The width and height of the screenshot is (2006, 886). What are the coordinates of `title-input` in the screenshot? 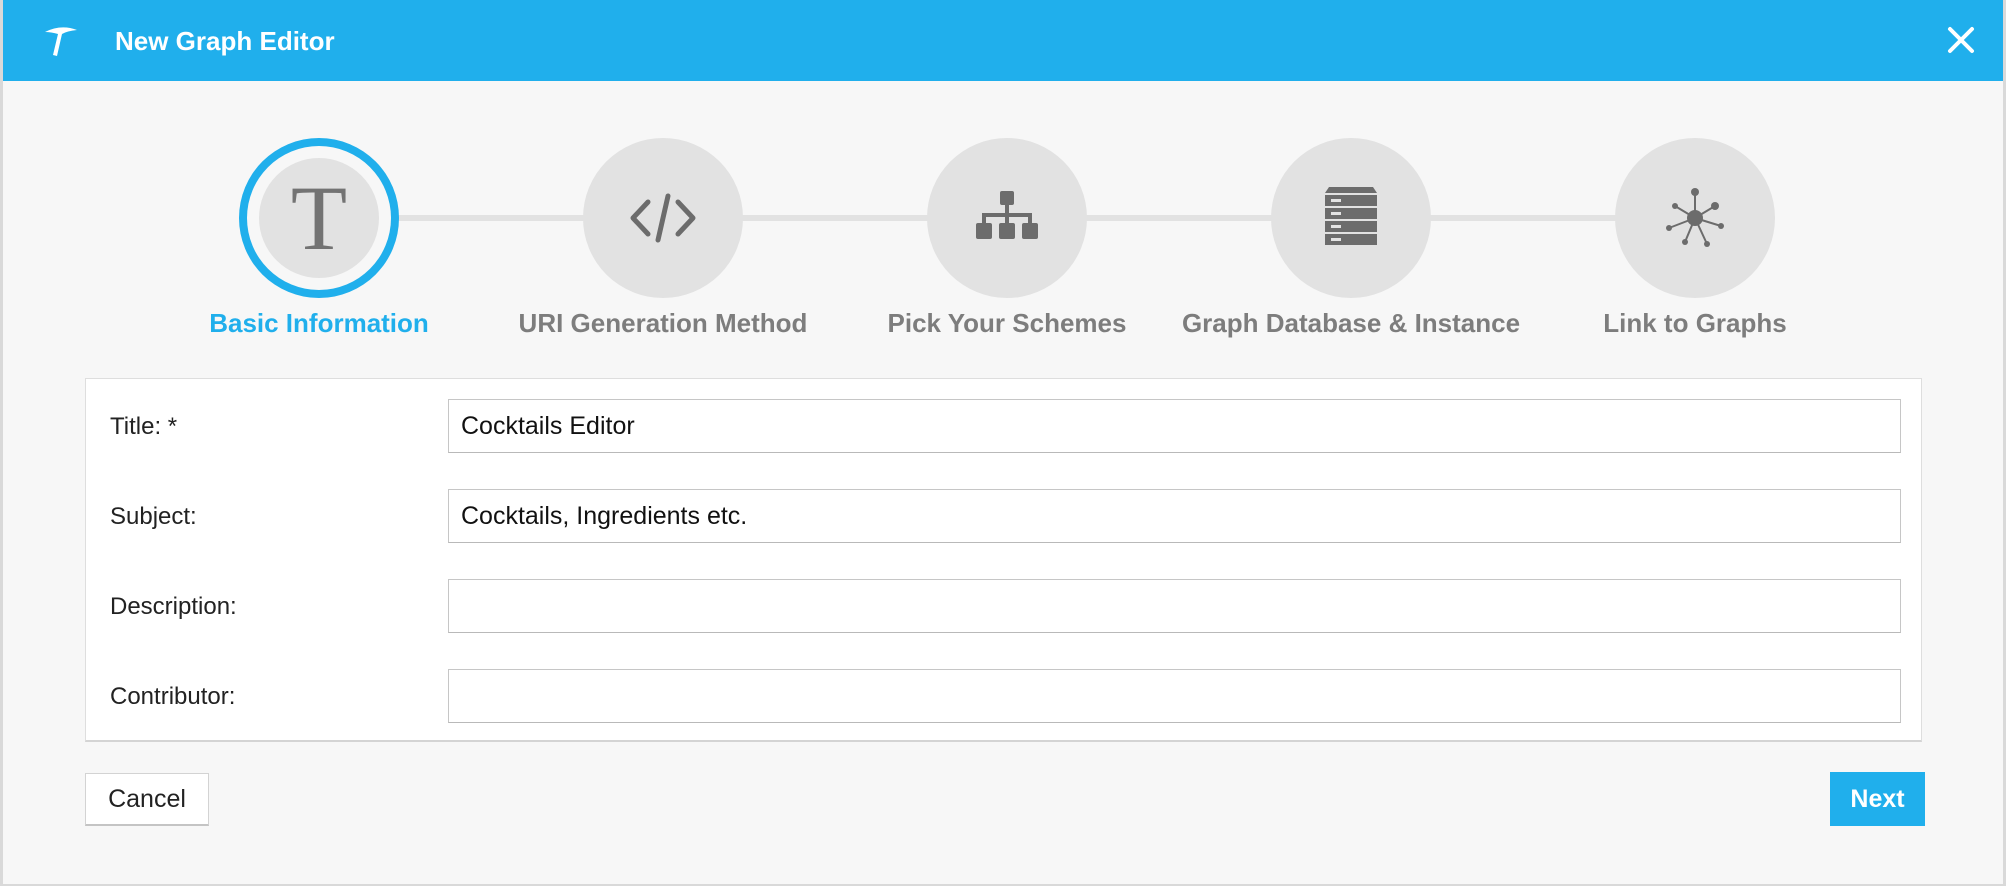 It's located at (1174, 426).